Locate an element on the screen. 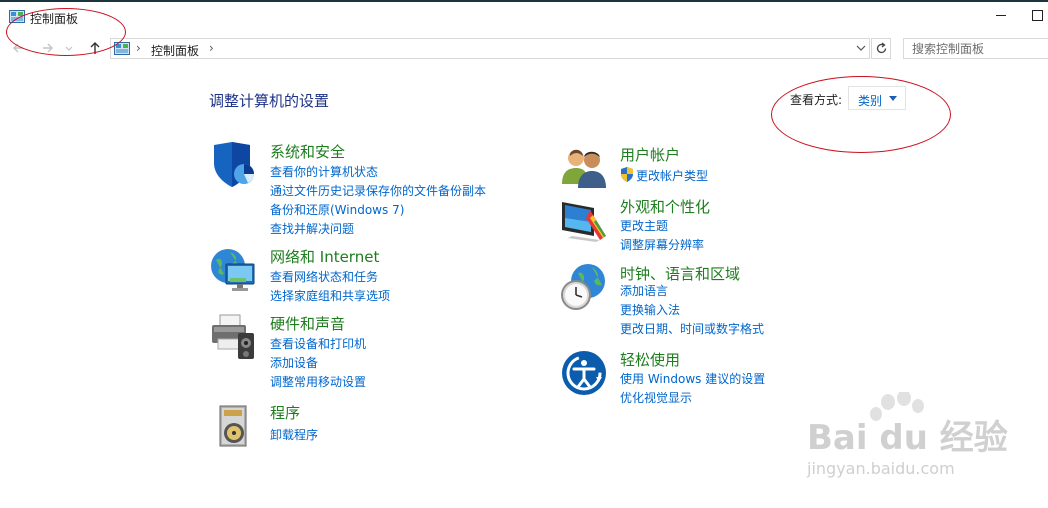 The height and width of the screenshot is (508, 1048). page-title: 调整计算机的设置 is located at coordinates (269, 101).